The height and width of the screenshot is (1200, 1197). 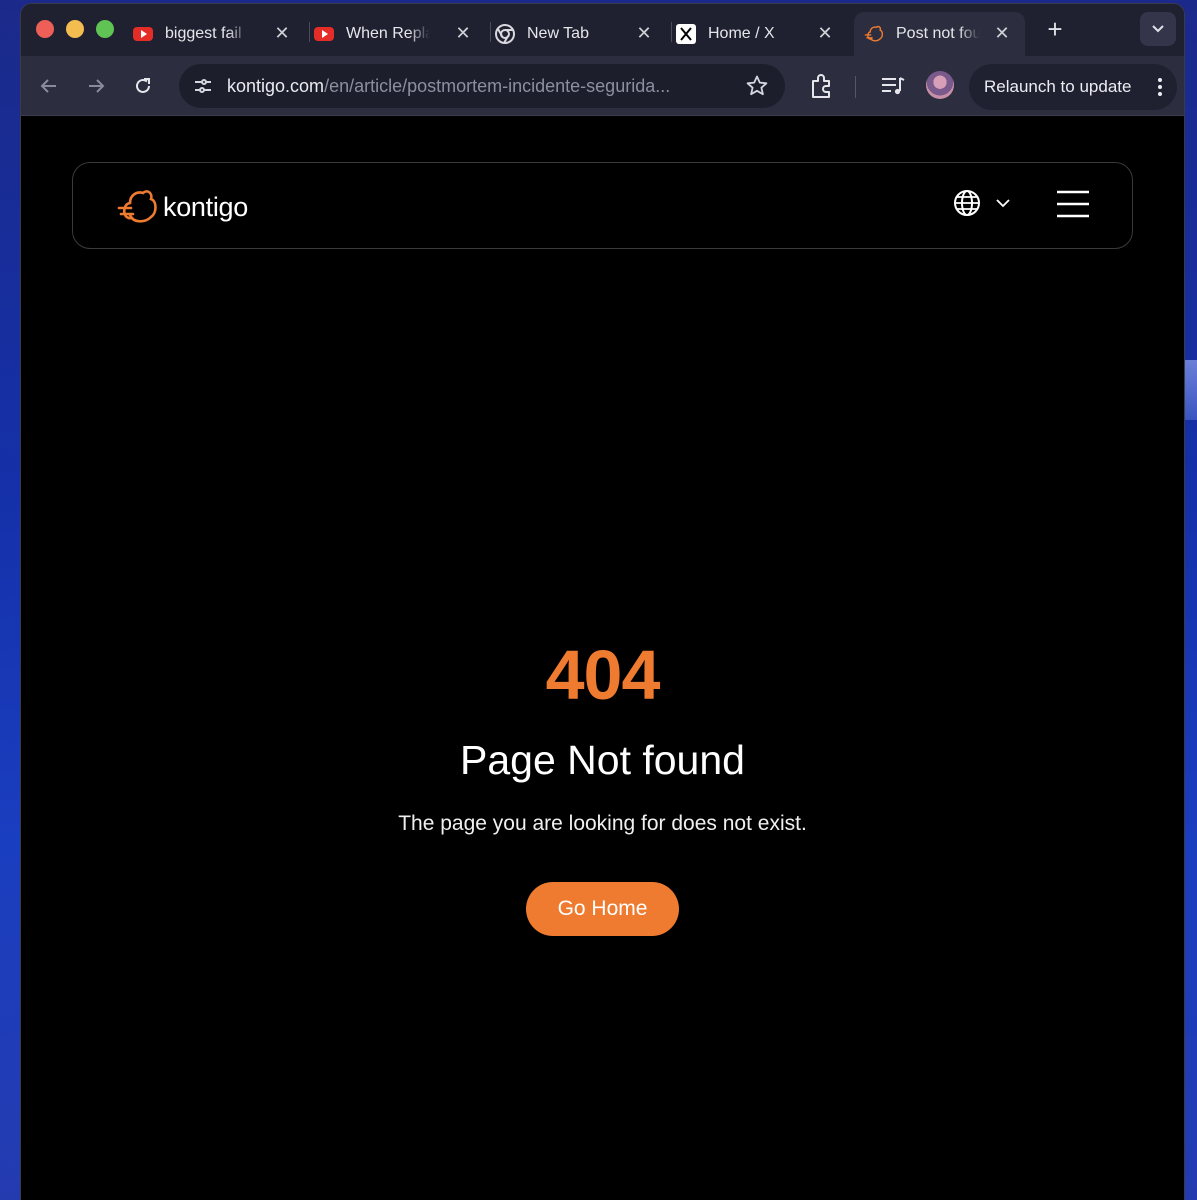 I want to click on kontigo-logo: kontigo, so click(x=182, y=207).